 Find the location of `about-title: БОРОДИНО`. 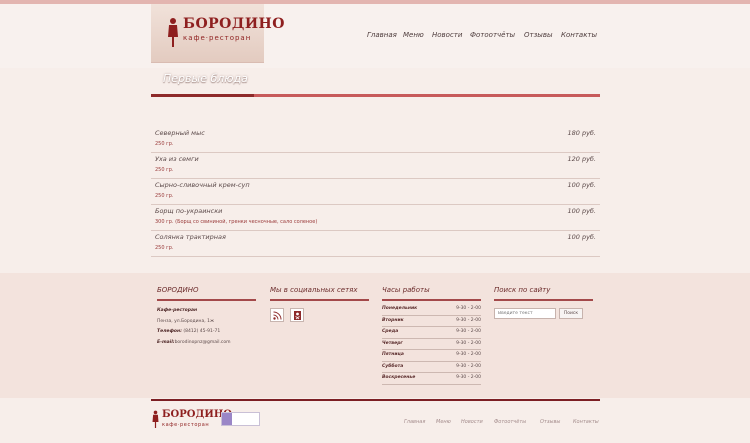

about-title: БОРОДИНО is located at coordinates (178, 290).